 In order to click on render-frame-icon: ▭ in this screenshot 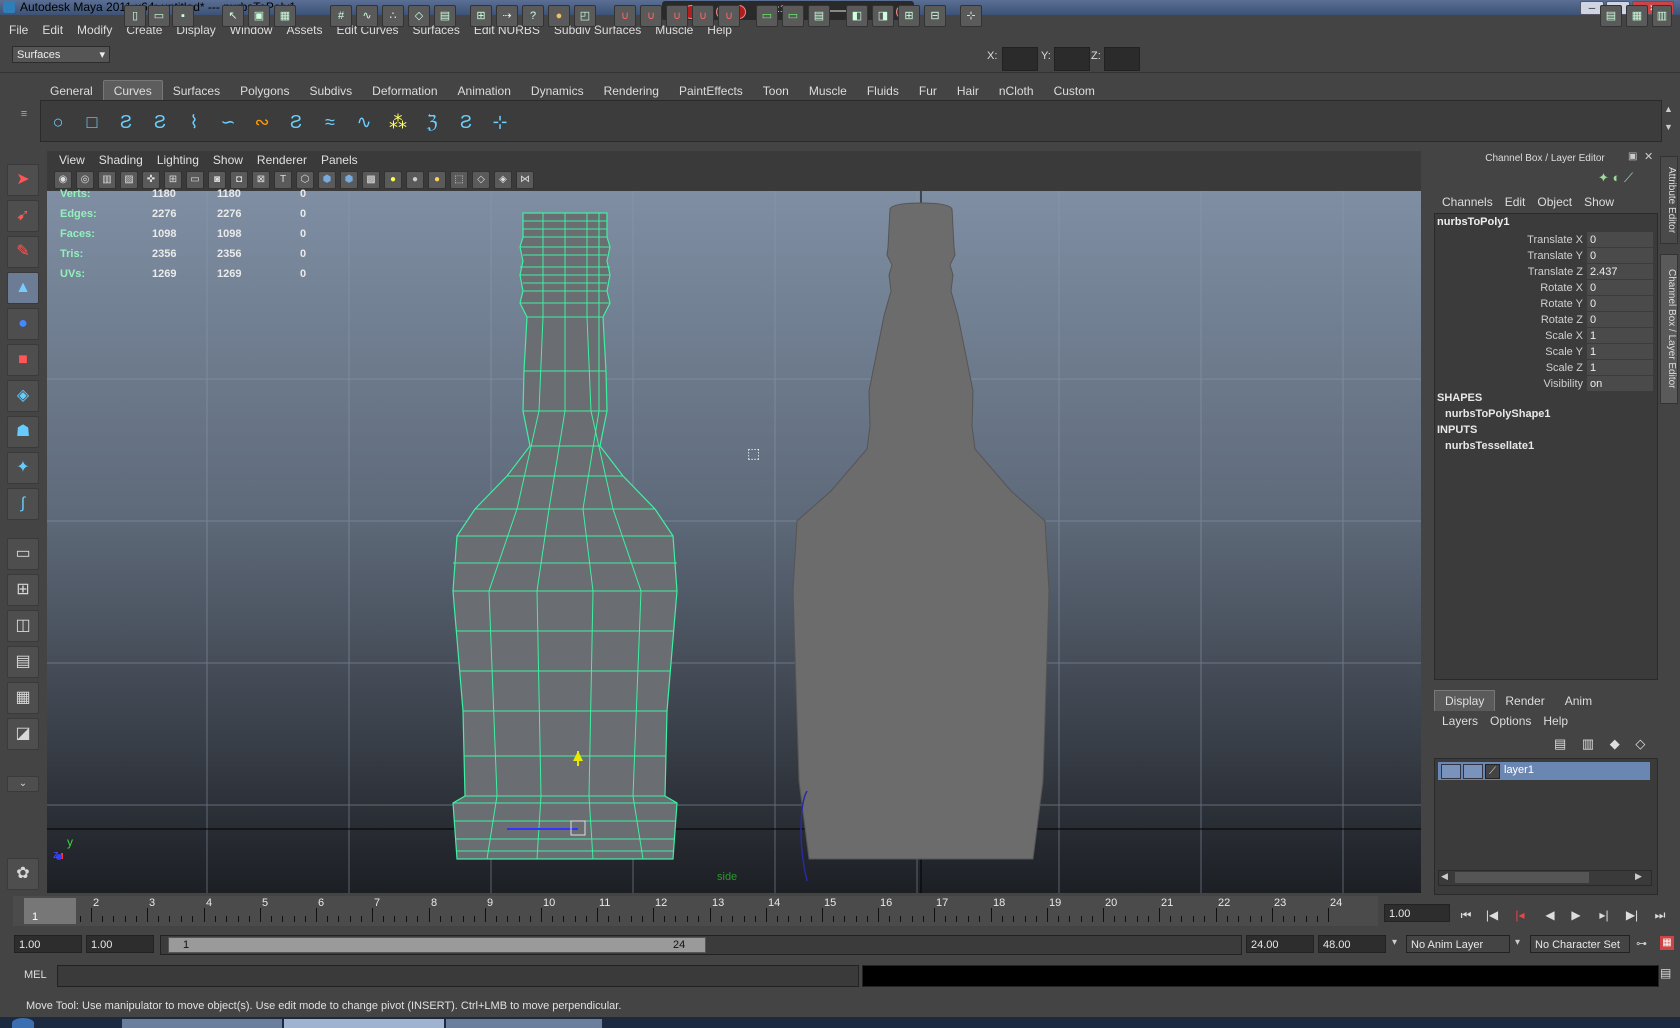, I will do `click(767, 16)`.